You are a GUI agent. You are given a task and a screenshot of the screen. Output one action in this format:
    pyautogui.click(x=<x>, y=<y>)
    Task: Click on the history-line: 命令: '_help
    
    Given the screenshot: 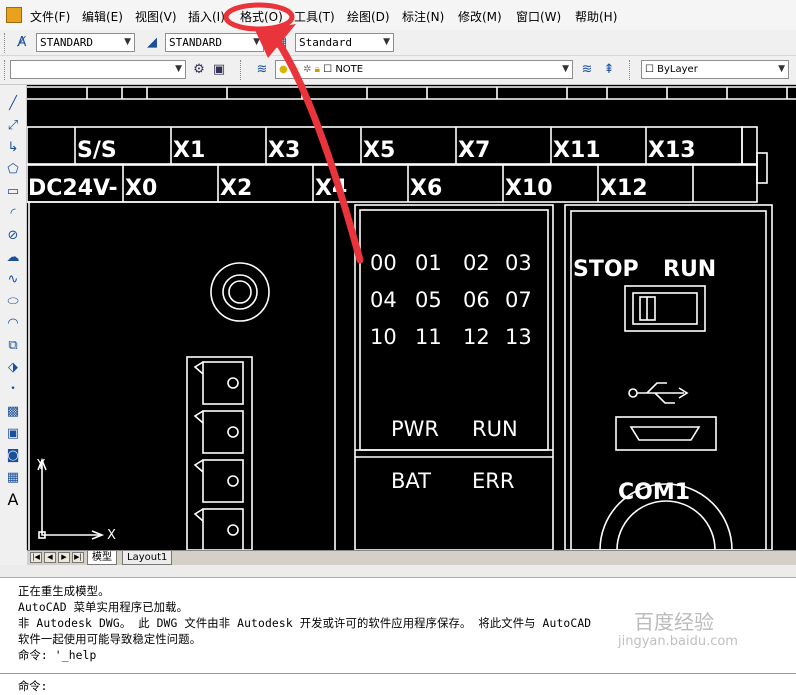 What is the action you would take?
    pyautogui.click(x=57, y=655)
    